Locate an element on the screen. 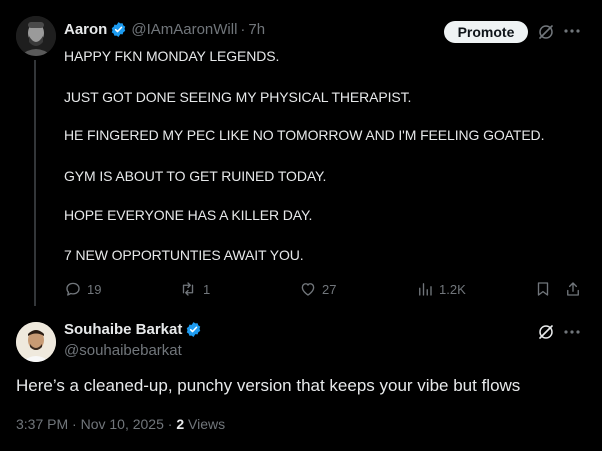 The image size is (602, 451). share-action is located at coordinates (575, 289).